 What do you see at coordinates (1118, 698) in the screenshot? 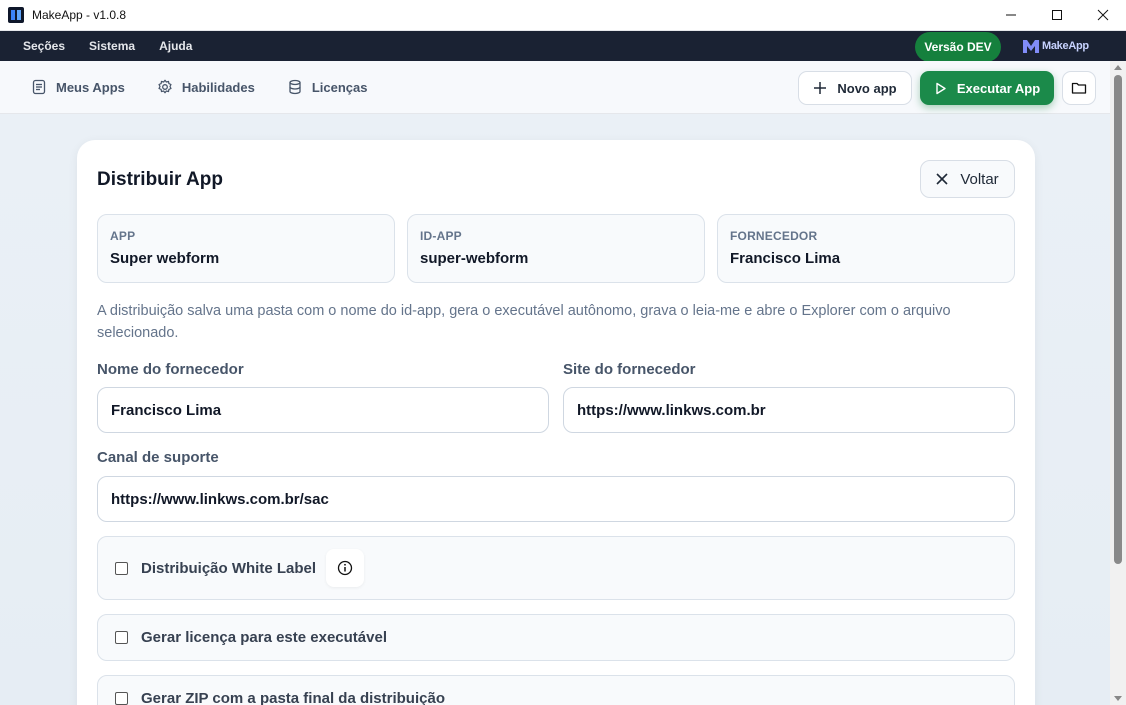
I see `scroll-down-arrow` at bounding box center [1118, 698].